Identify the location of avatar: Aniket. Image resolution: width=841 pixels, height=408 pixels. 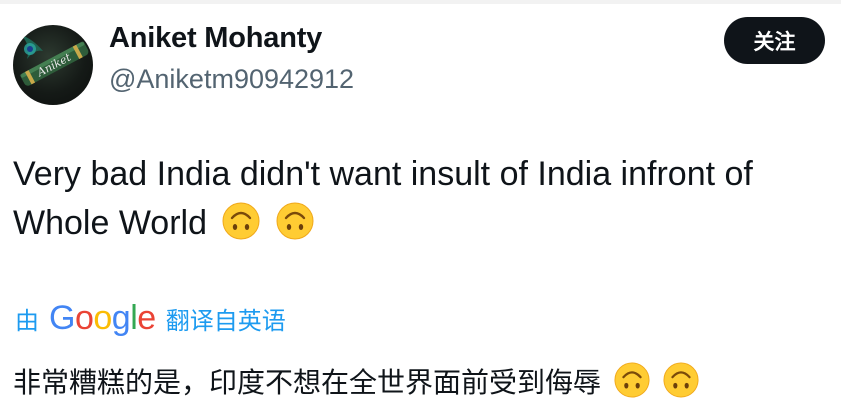
(53, 65).